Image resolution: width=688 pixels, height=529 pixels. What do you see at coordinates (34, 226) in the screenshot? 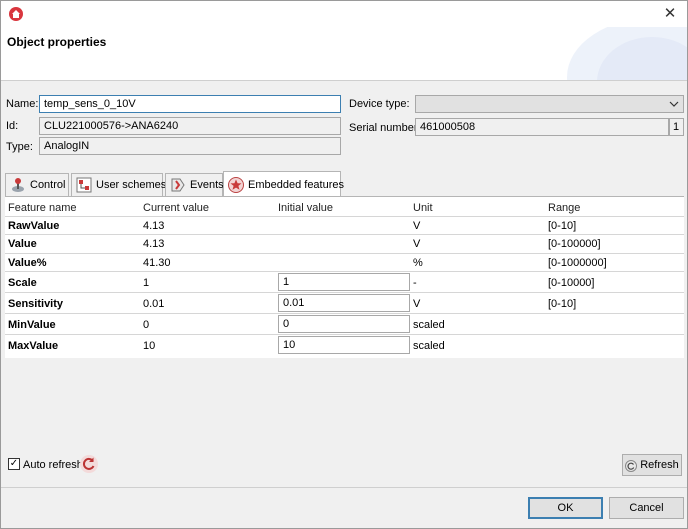
I see `feature-name: RawValue` at bounding box center [34, 226].